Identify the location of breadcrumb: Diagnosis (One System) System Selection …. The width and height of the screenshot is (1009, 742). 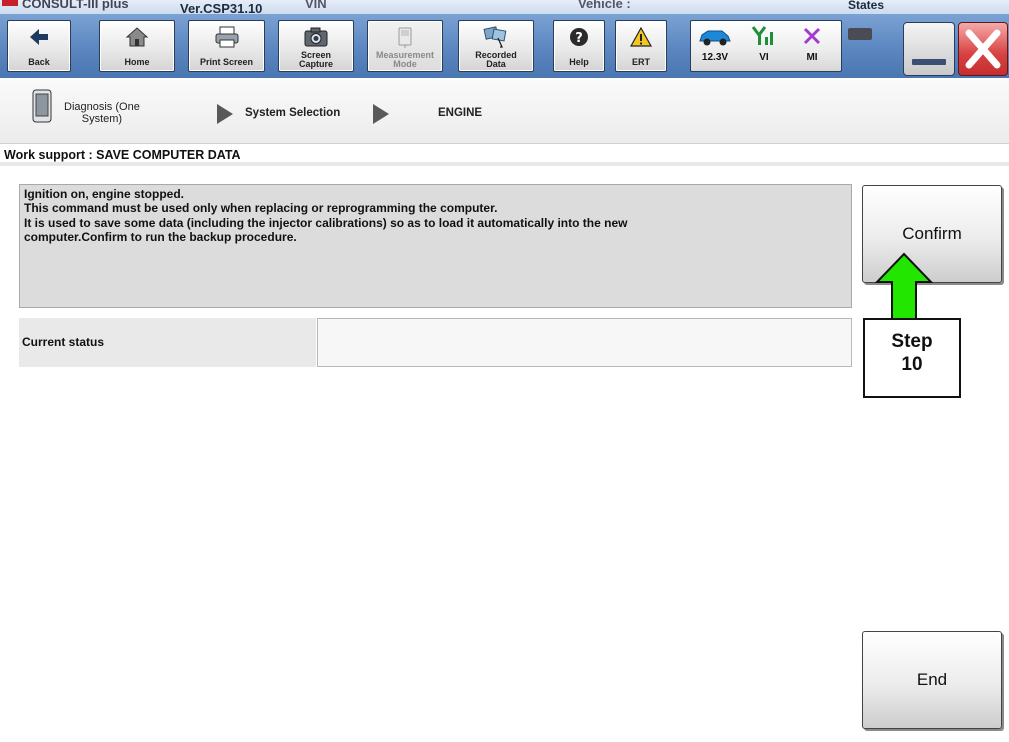
(504, 112).